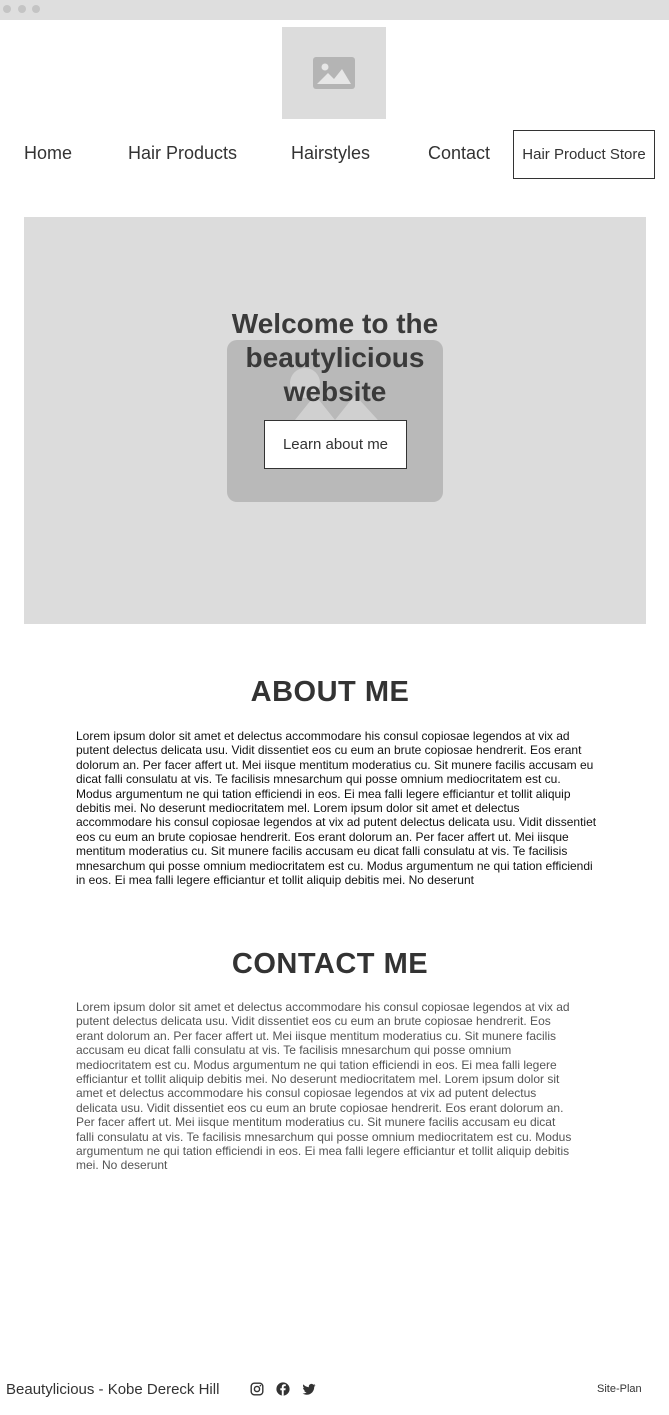 The image size is (669, 1415). What do you see at coordinates (182, 153) in the screenshot?
I see `nav-hair-products-link: Hair Products` at bounding box center [182, 153].